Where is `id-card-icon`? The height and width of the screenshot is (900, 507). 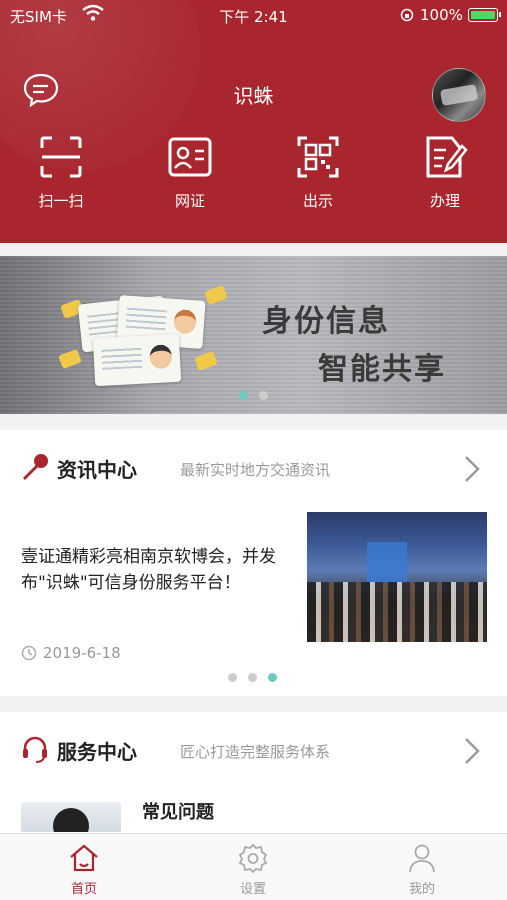
id-card-icon is located at coordinates (190, 157).